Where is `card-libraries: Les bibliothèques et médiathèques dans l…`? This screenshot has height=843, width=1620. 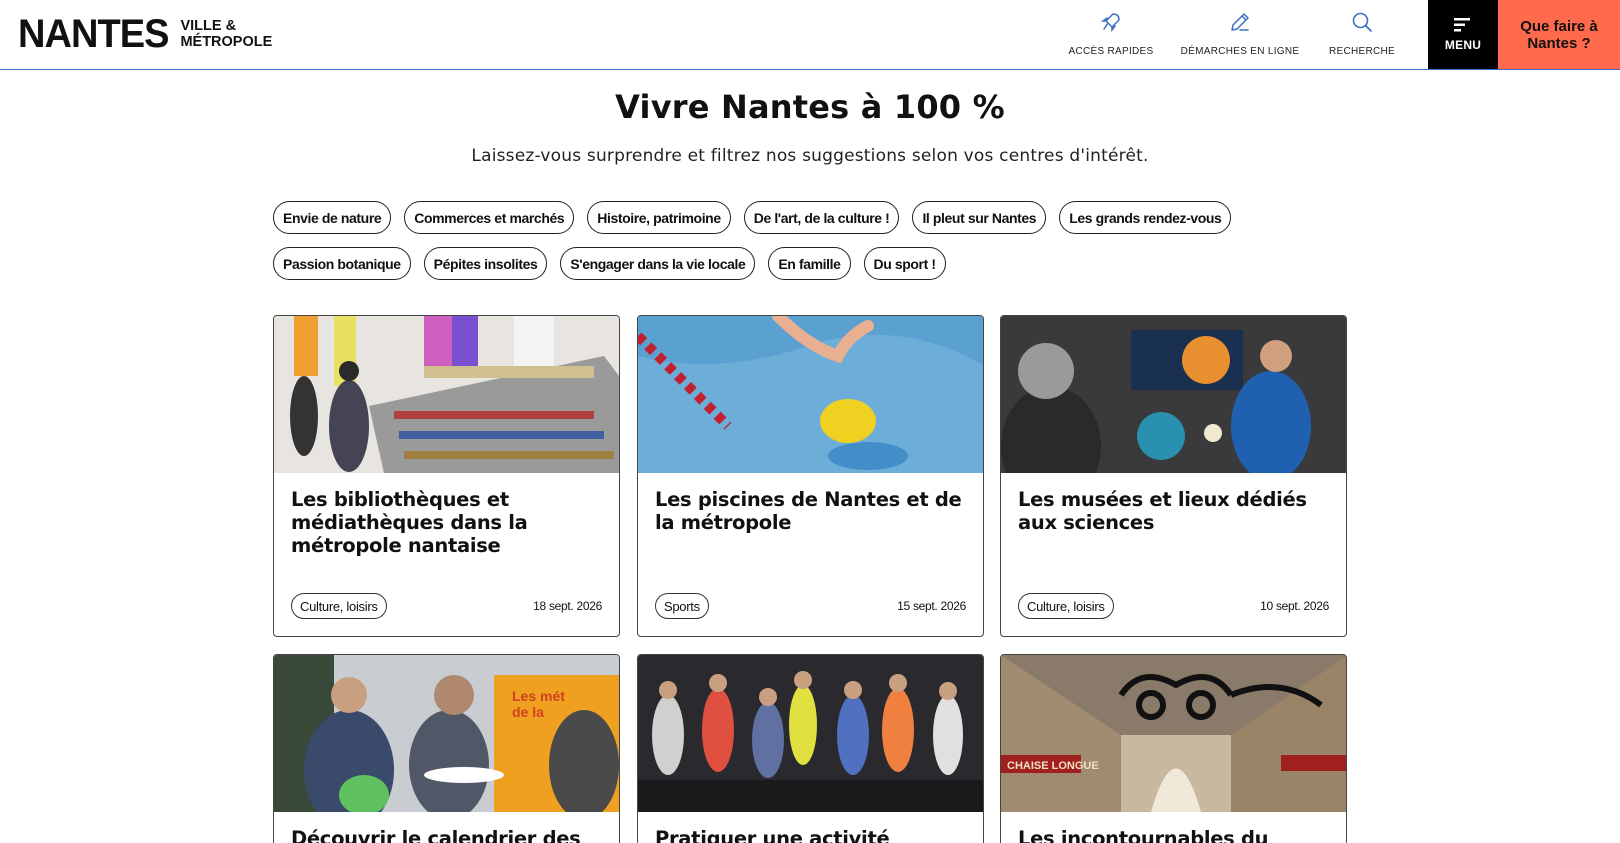 card-libraries: Les bibliothèques et médiathèques dans l… is located at coordinates (446, 476).